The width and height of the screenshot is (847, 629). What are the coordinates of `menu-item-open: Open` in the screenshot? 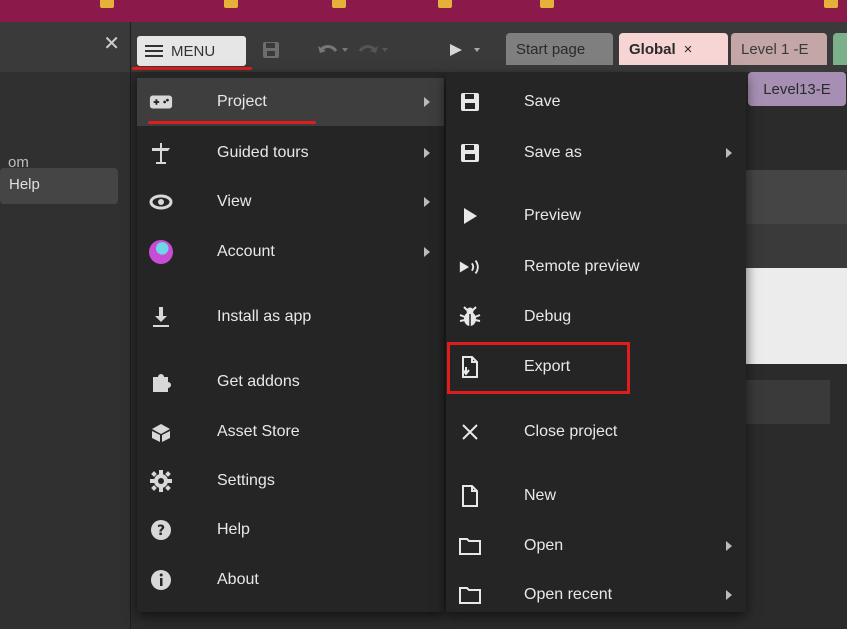 It's located at (596, 546).